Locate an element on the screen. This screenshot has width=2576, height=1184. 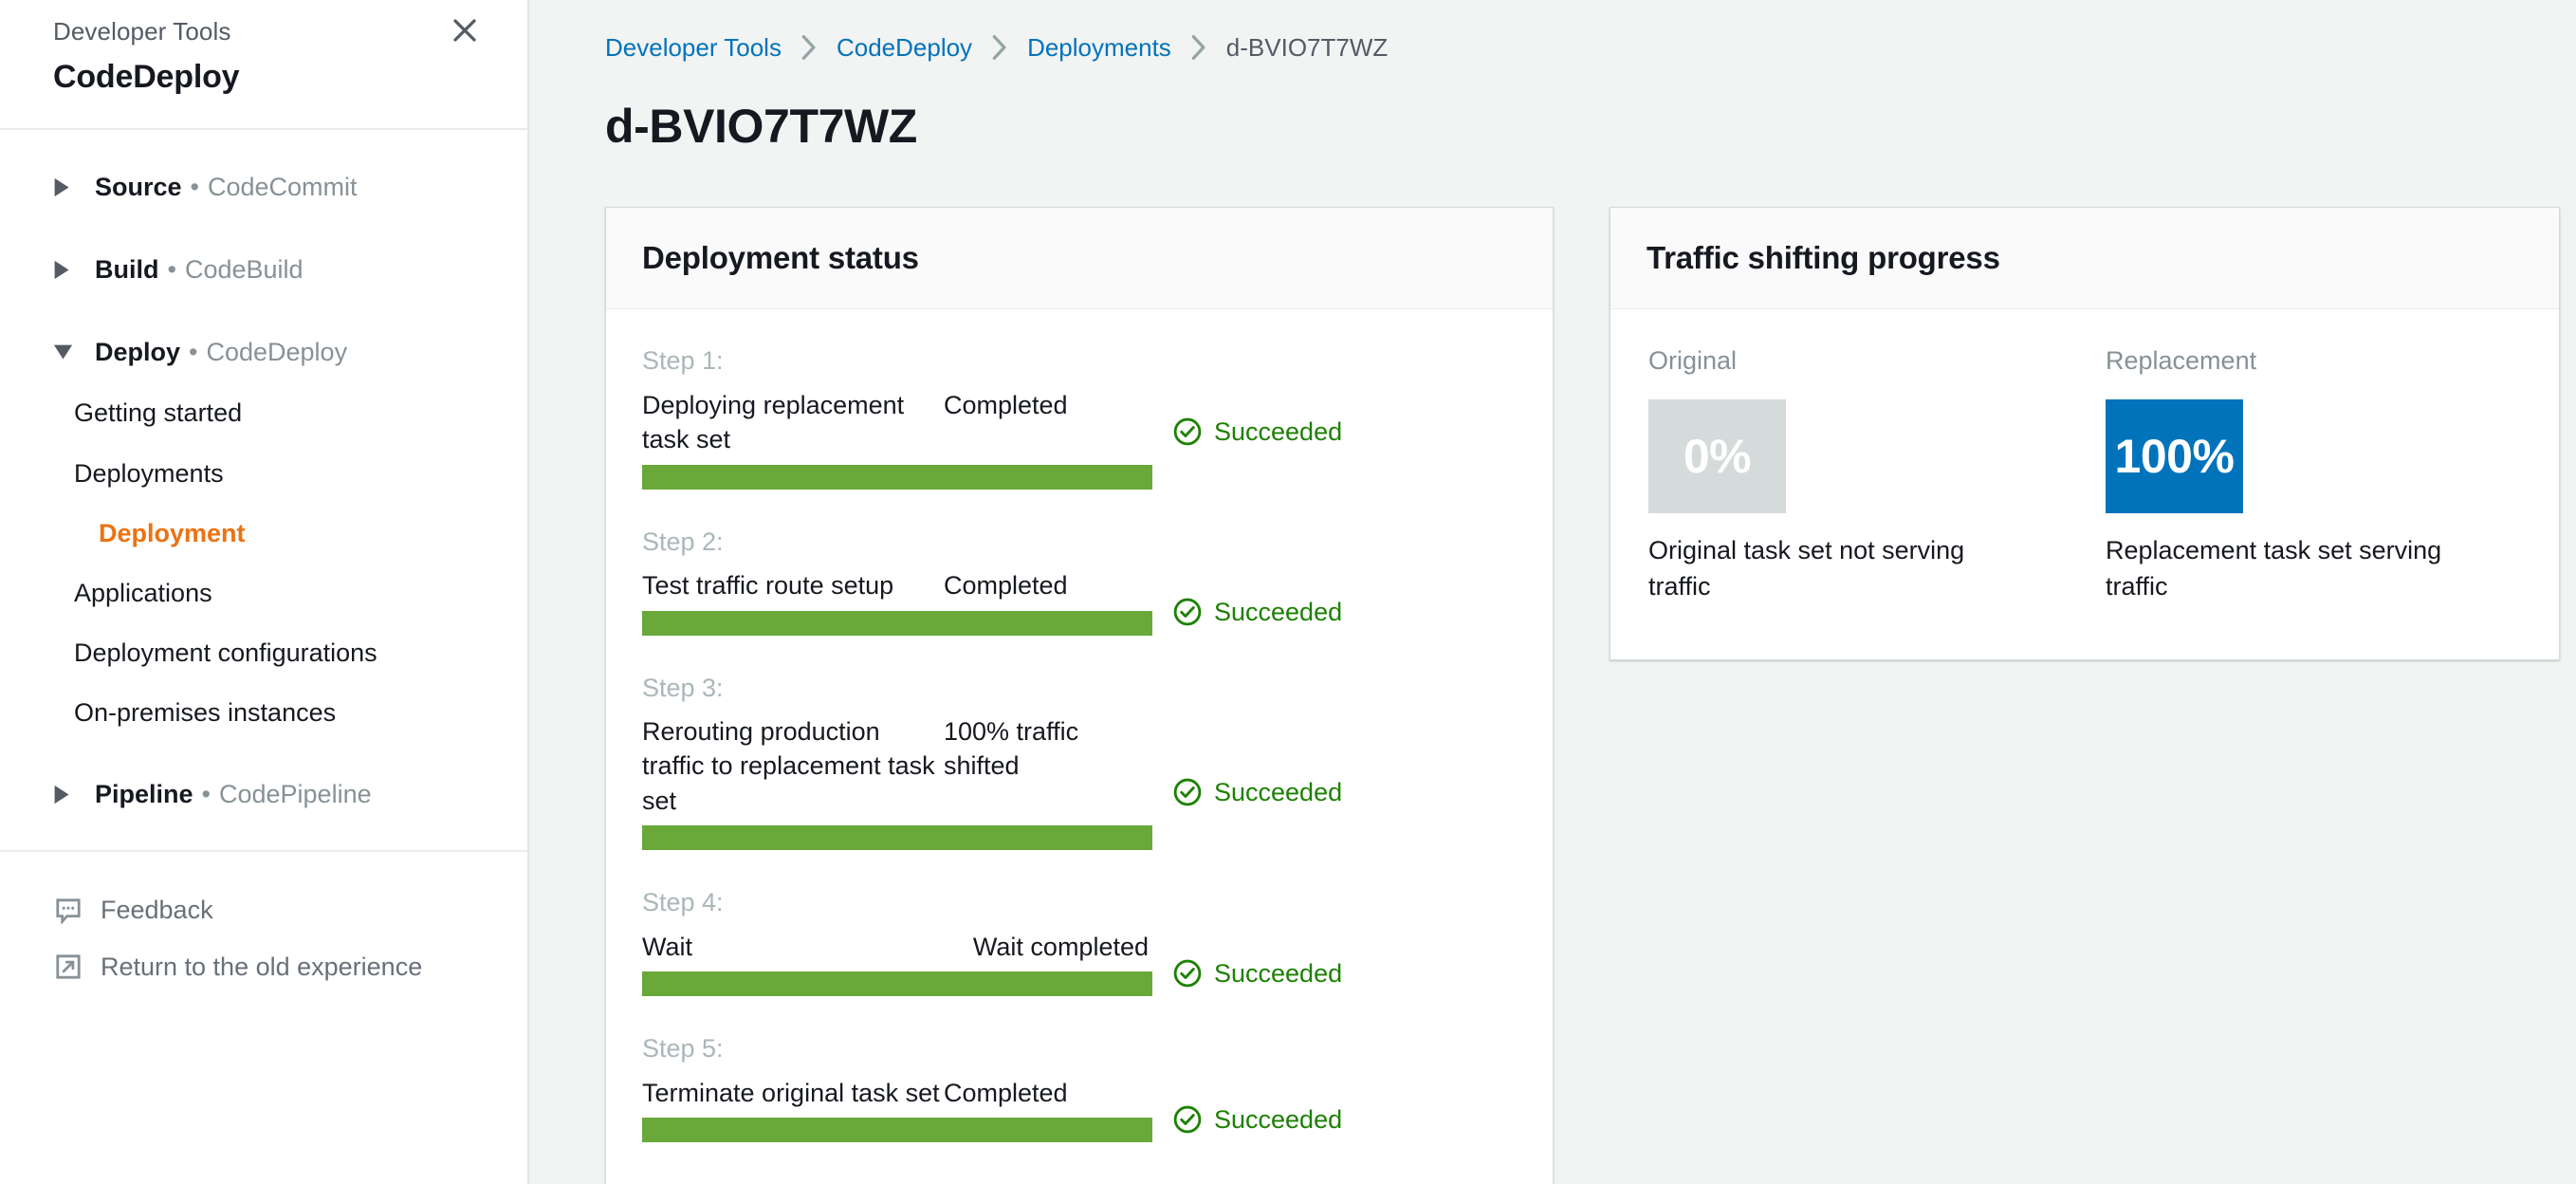
sidebar-group-source-name: Source is located at coordinates (138, 187).